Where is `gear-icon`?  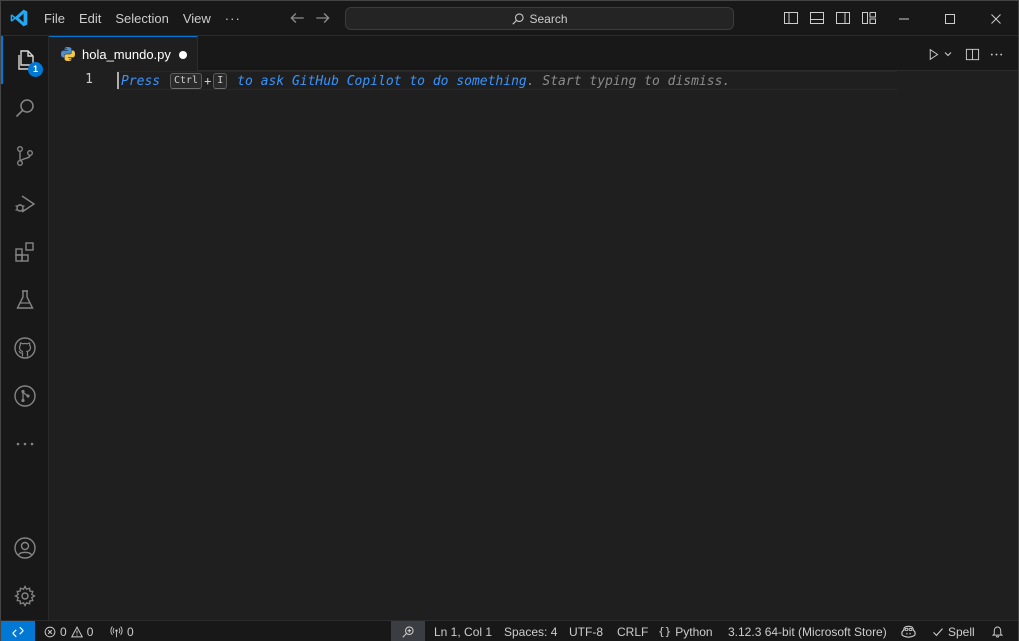 gear-icon is located at coordinates (25, 596).